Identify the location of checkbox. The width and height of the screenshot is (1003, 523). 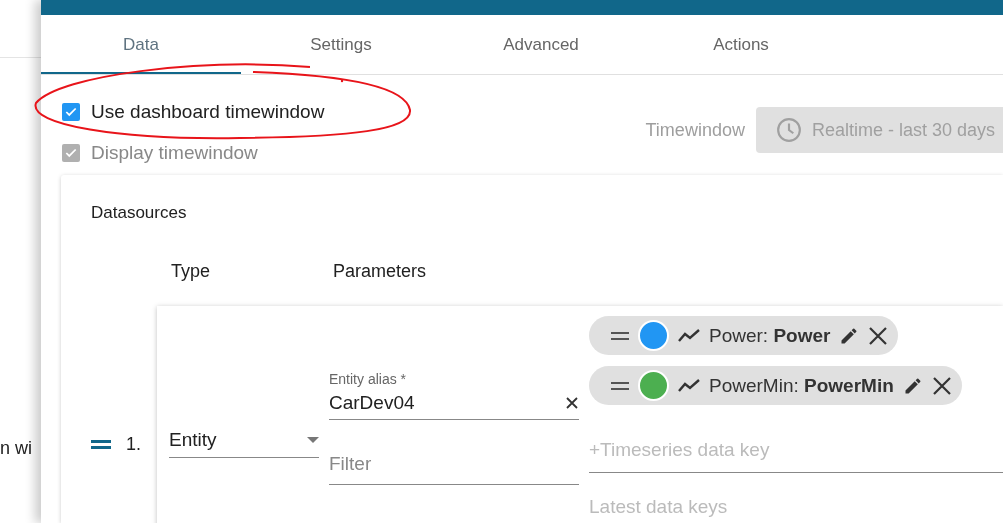
(71, 112).